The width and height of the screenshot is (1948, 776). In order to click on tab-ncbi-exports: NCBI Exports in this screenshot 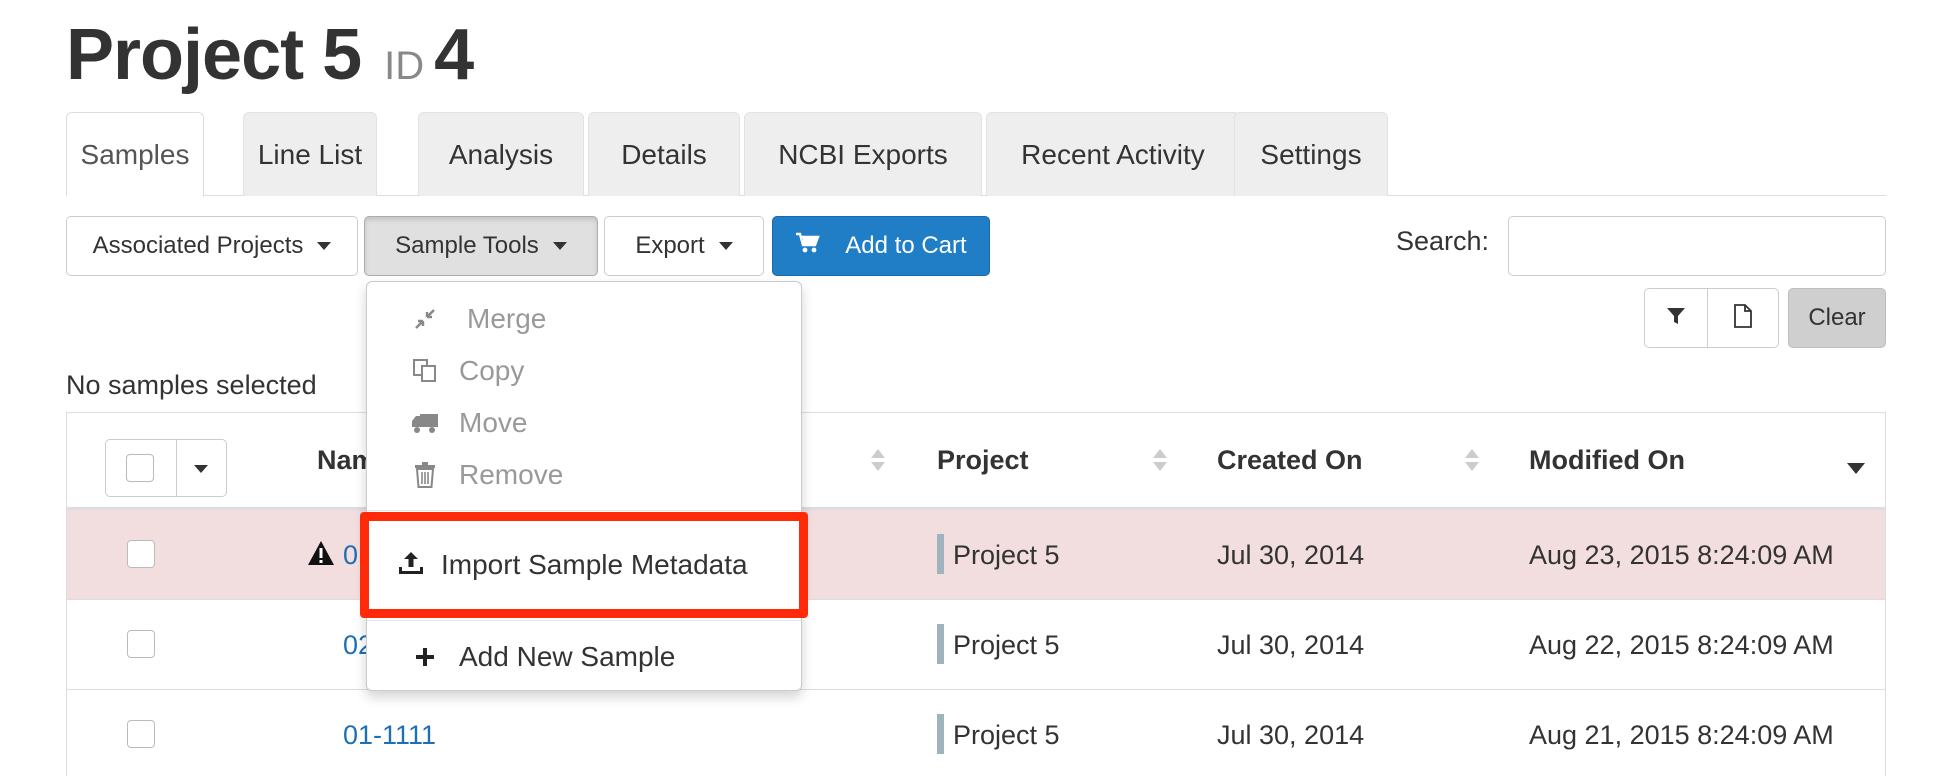, I will do `click(863, 154)`.